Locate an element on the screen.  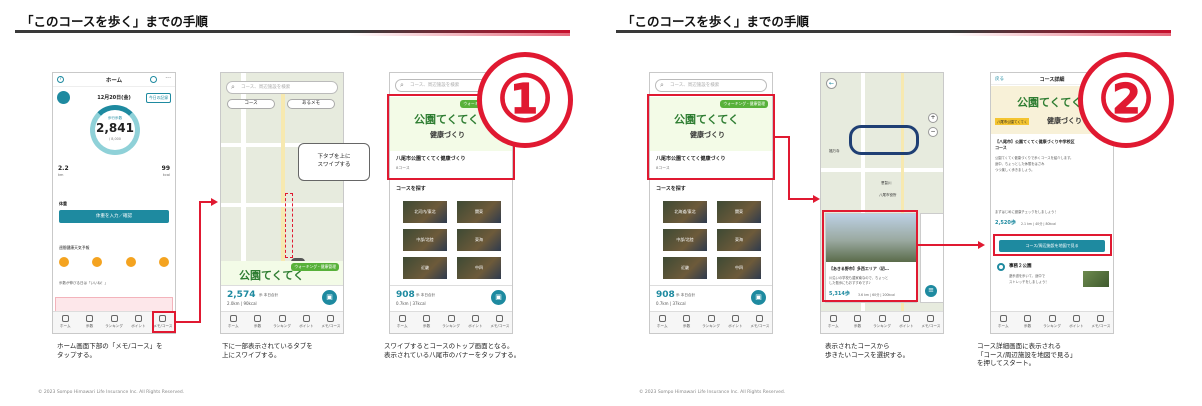
highlight-course-card is located at coordinates (870, 256).